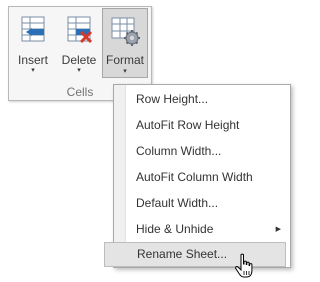 Image resolution: width=320 pixels, height=282 pixels. Describe the element at coordinates (79, 60) in the screenshot. I see `delete-button-label: Delete` at that location.